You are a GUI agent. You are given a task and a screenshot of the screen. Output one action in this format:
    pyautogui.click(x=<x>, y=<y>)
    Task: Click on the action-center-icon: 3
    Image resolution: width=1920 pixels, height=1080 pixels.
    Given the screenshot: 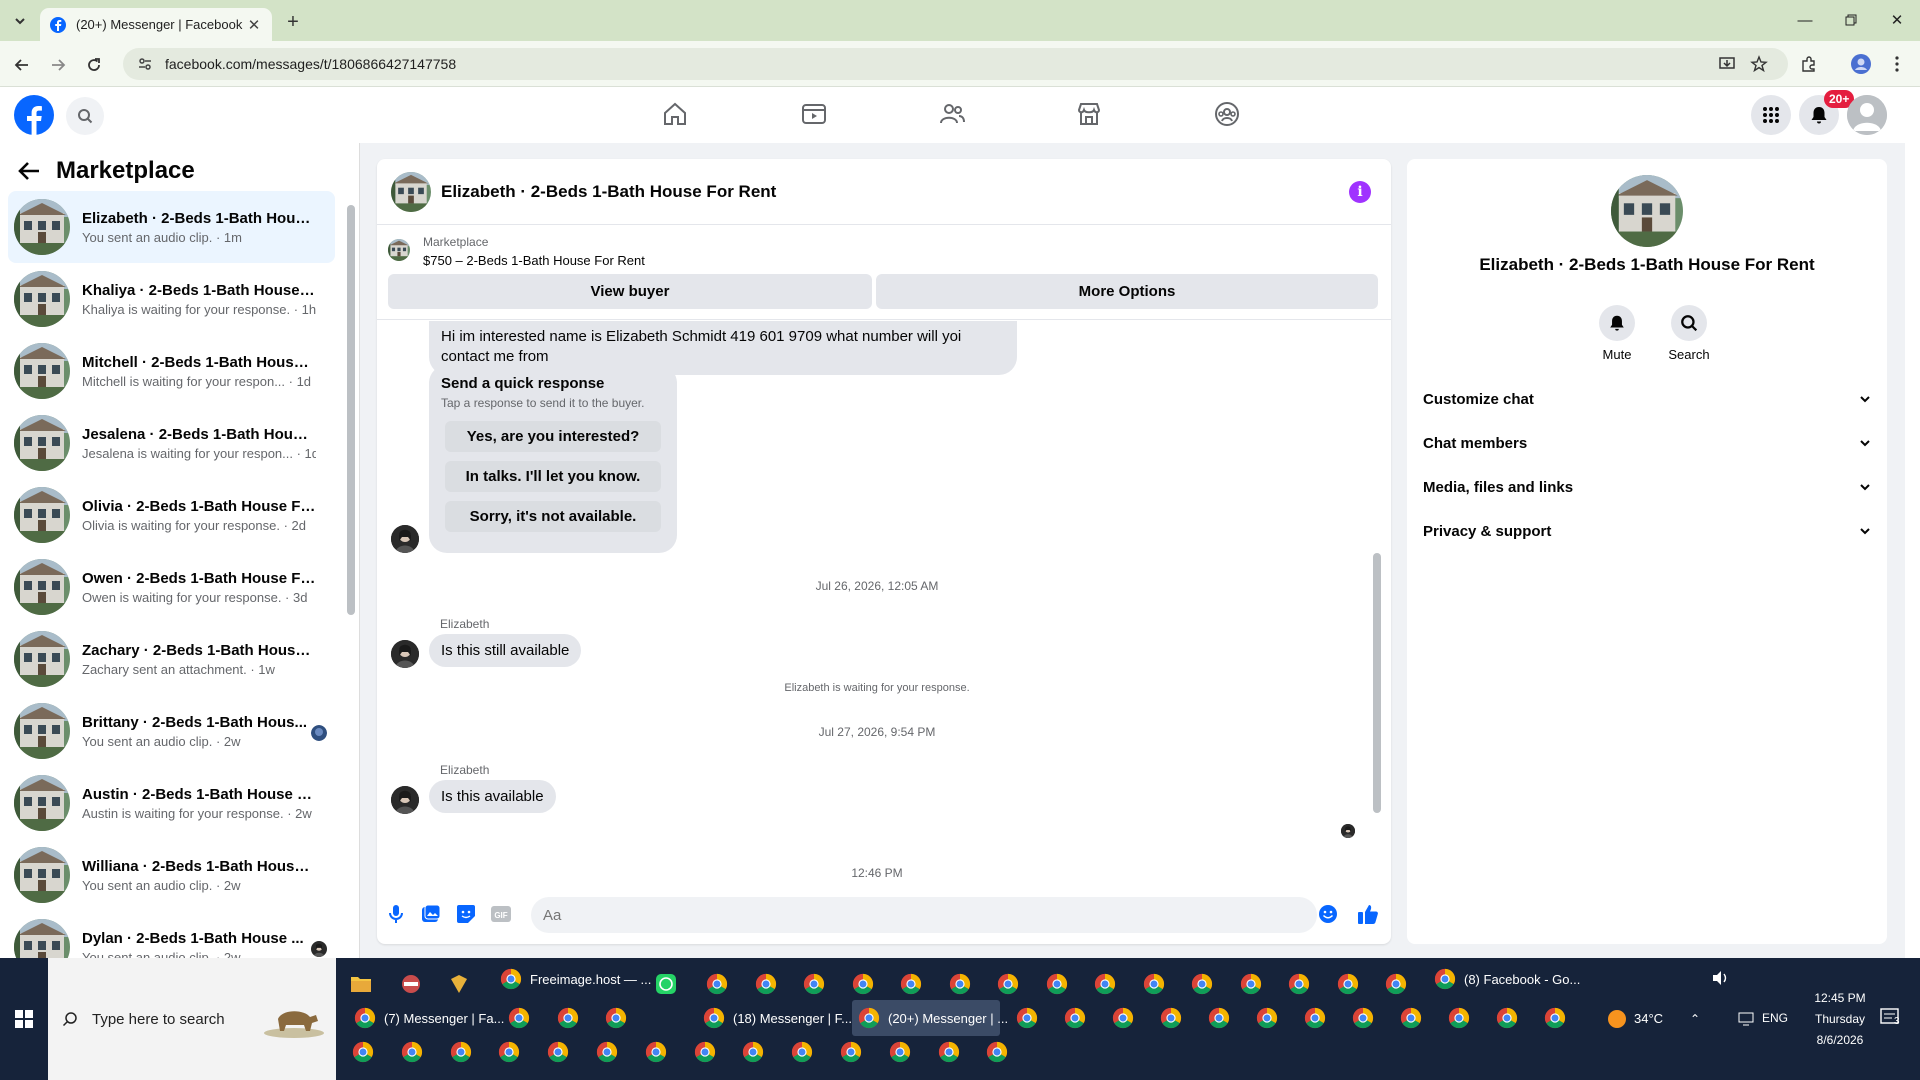 What is the action you would take?
    pyautogui.click(x=1891, y=1018)
    